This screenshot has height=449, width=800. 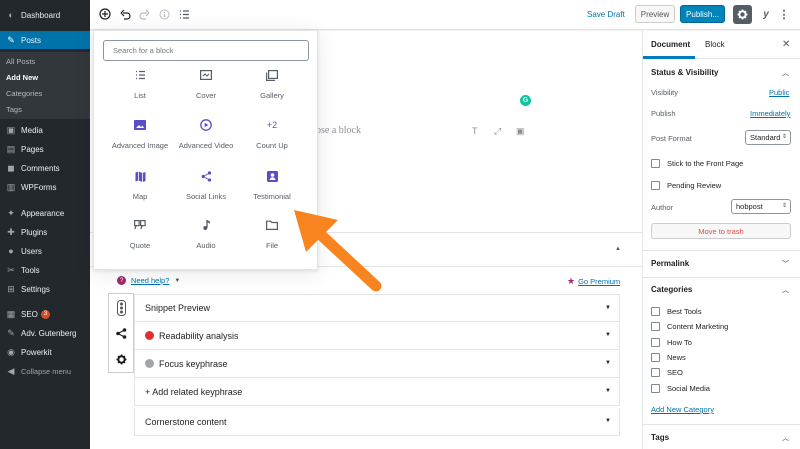 I want to click on category-item: How To, so click(x=671, y=342).